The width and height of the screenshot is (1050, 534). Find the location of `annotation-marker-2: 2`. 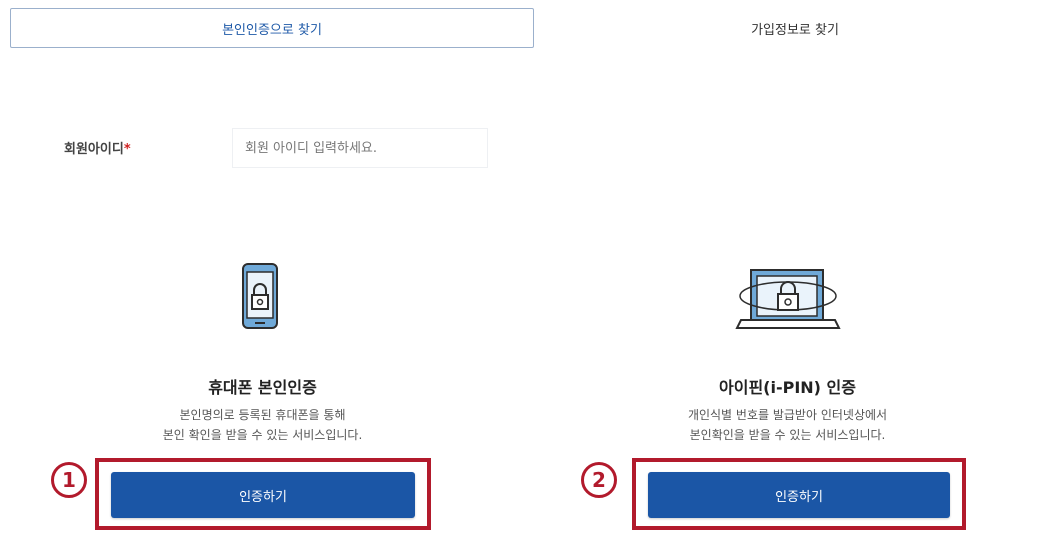

annotation-marker-2: 2 is located at coordinates (599, 480).